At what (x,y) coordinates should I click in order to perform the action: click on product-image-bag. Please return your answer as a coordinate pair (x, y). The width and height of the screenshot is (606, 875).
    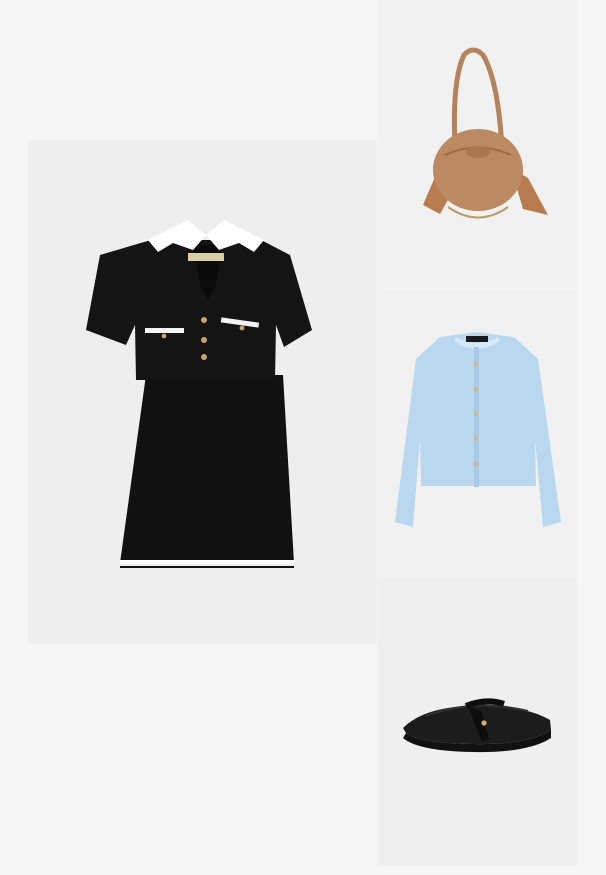
    Looking at the image, I should click on (477, 144).